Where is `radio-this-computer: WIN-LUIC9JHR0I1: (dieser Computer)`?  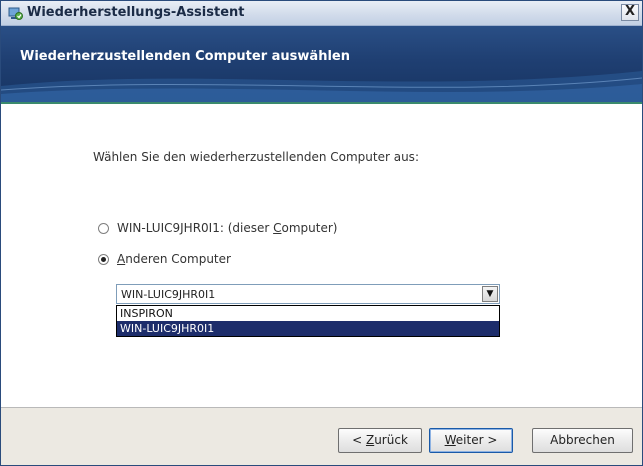 radio-this-computer: WIN-LUIC9JHR0I1: (dieser Computer) is located at coordinates (217, 228).